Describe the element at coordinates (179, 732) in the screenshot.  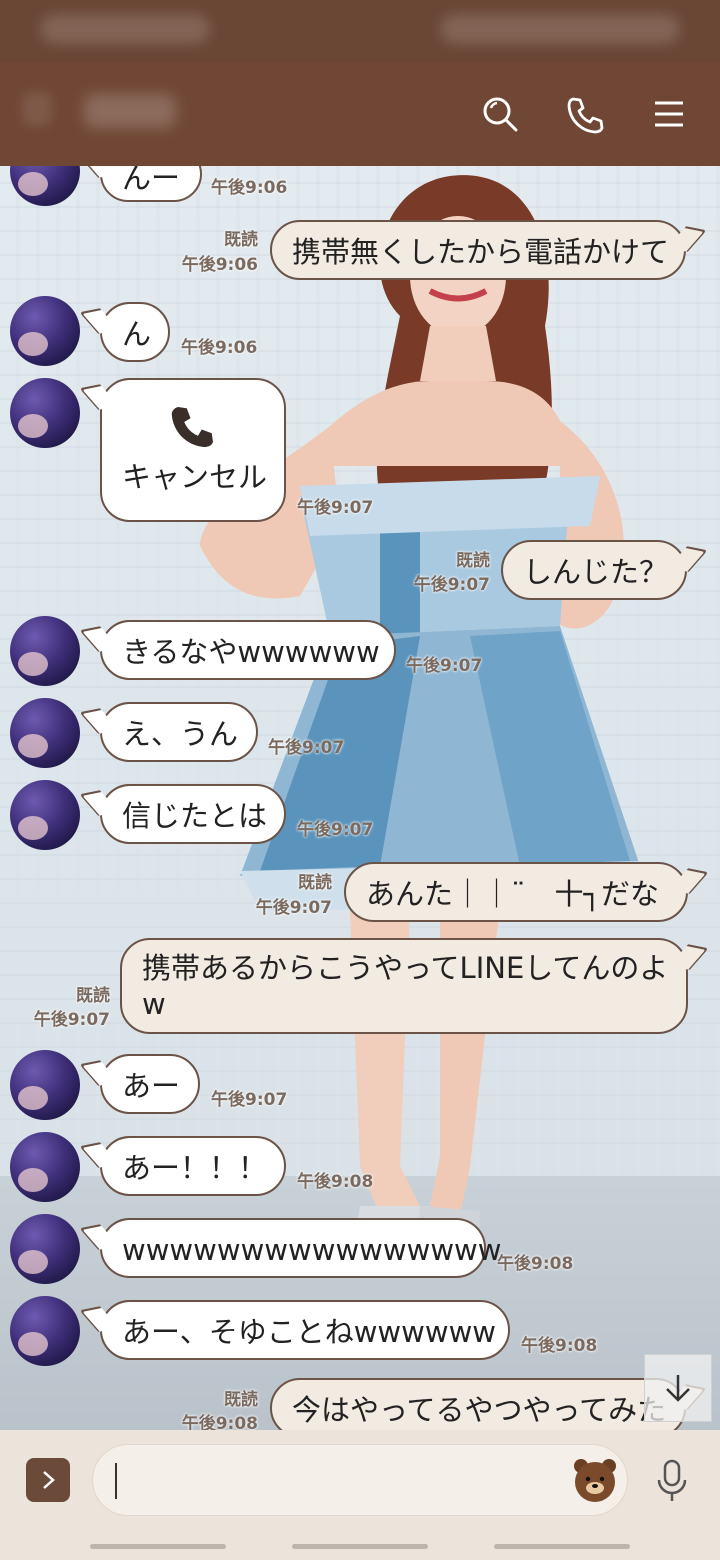
I see `message-bubble: え、うん` at that location.